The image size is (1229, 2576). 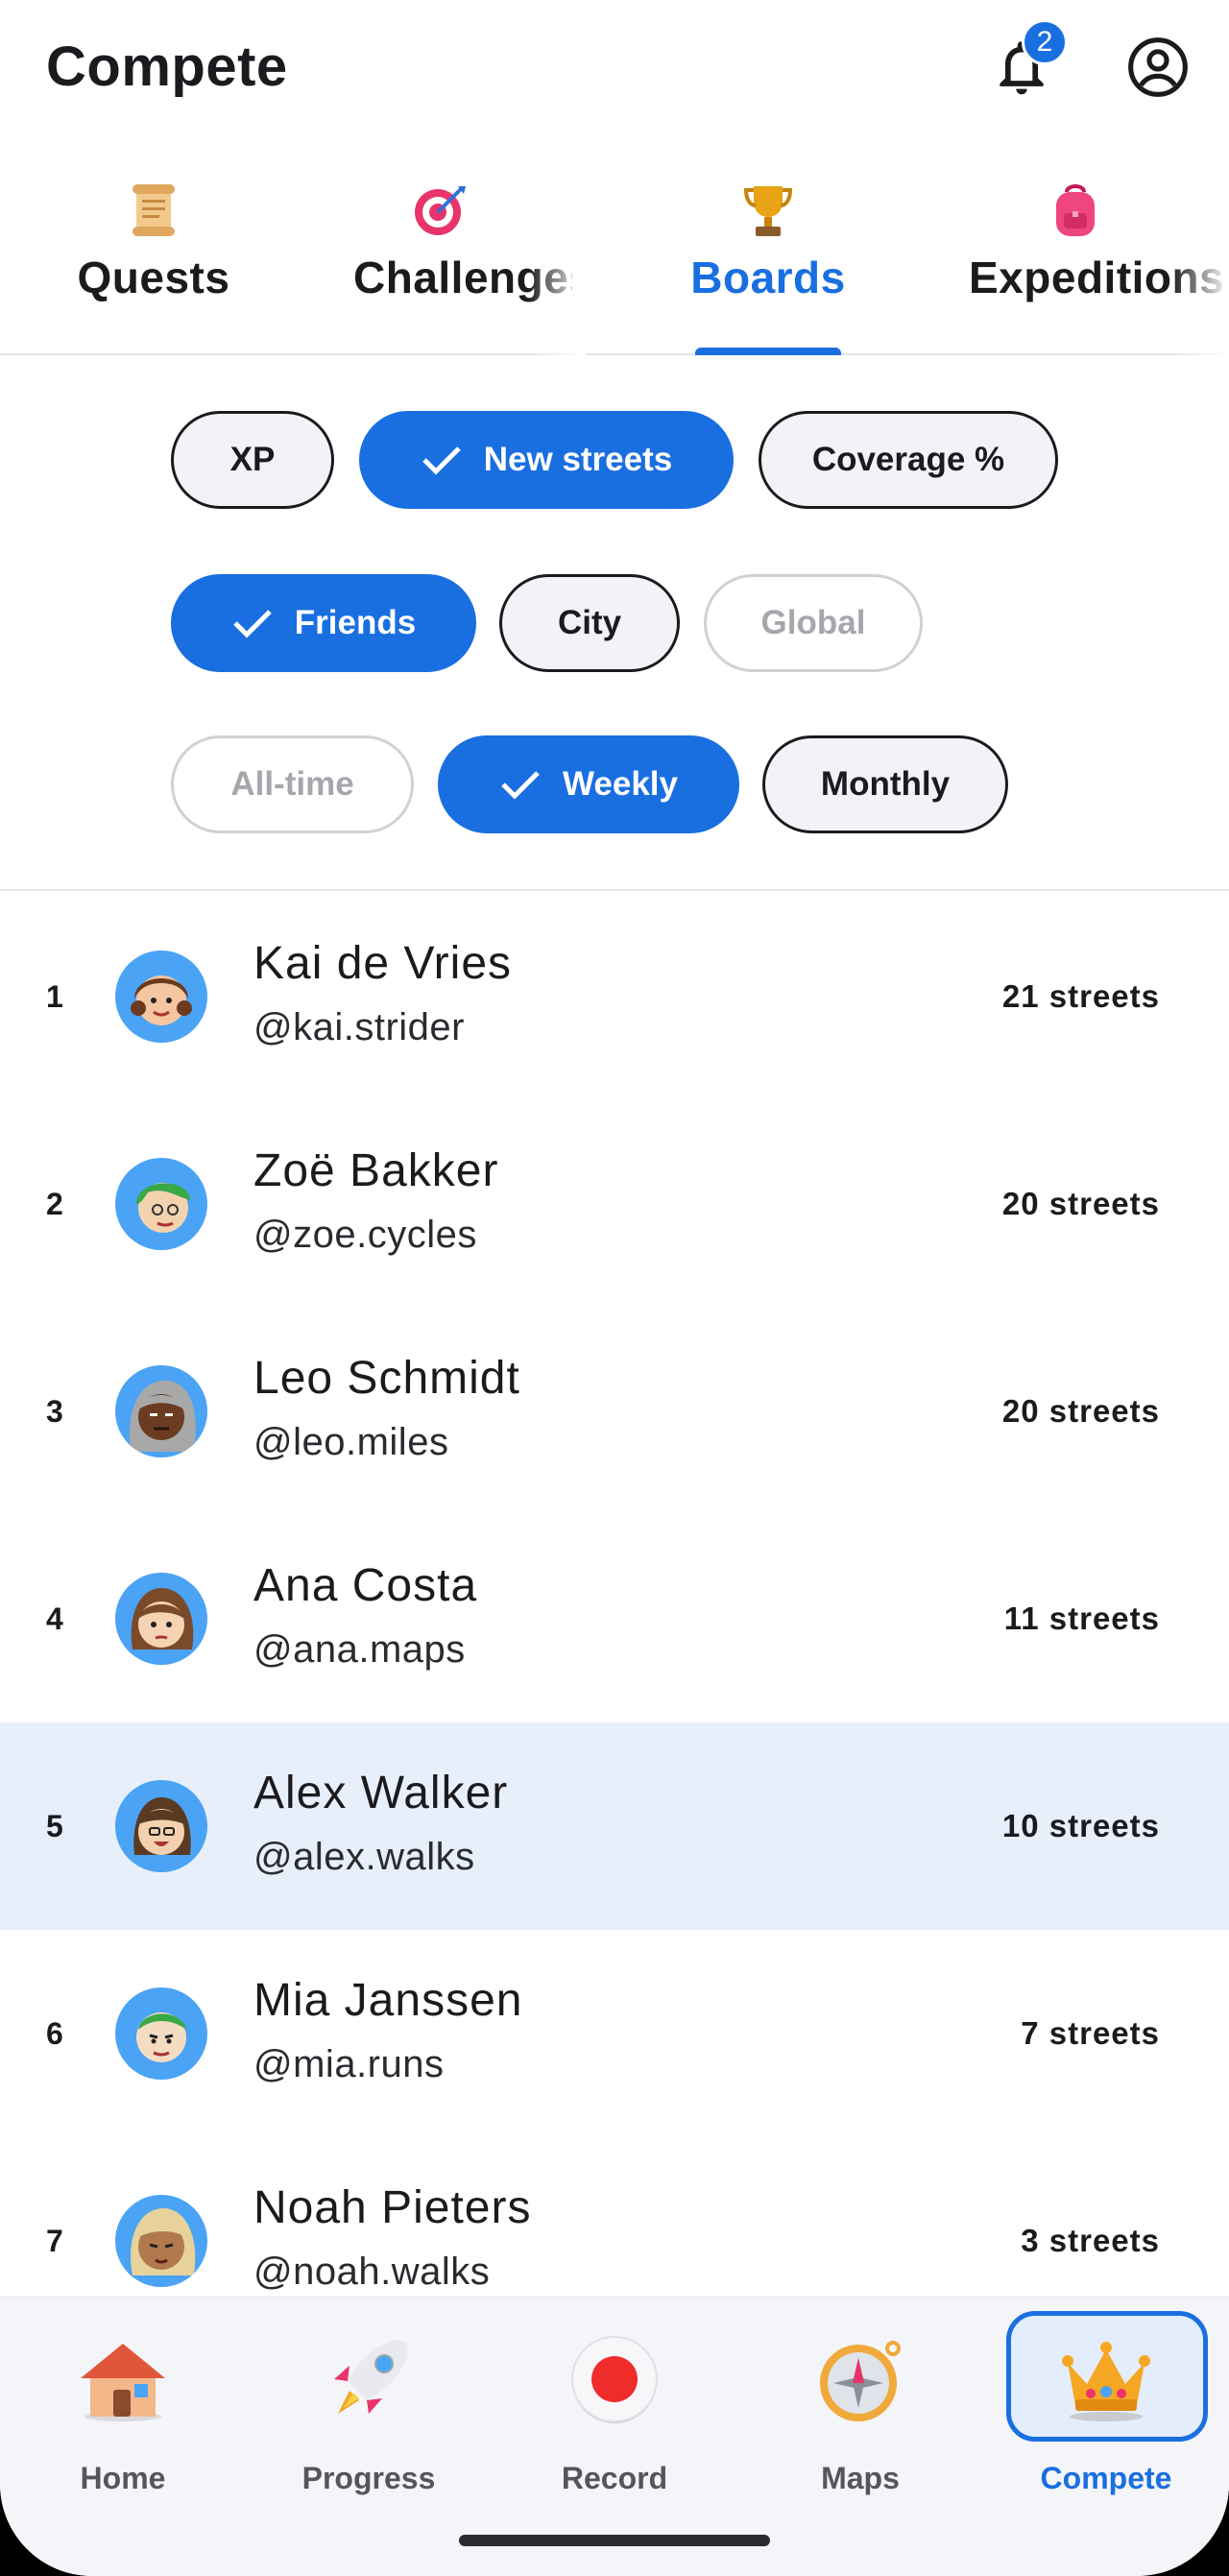 What do you see at coordinates (614, 1618) in the screenshot?
I see `leaderboard-row: 4 Ana Costa @ana.maps 11 streets` at bounding box center [614, 1618].